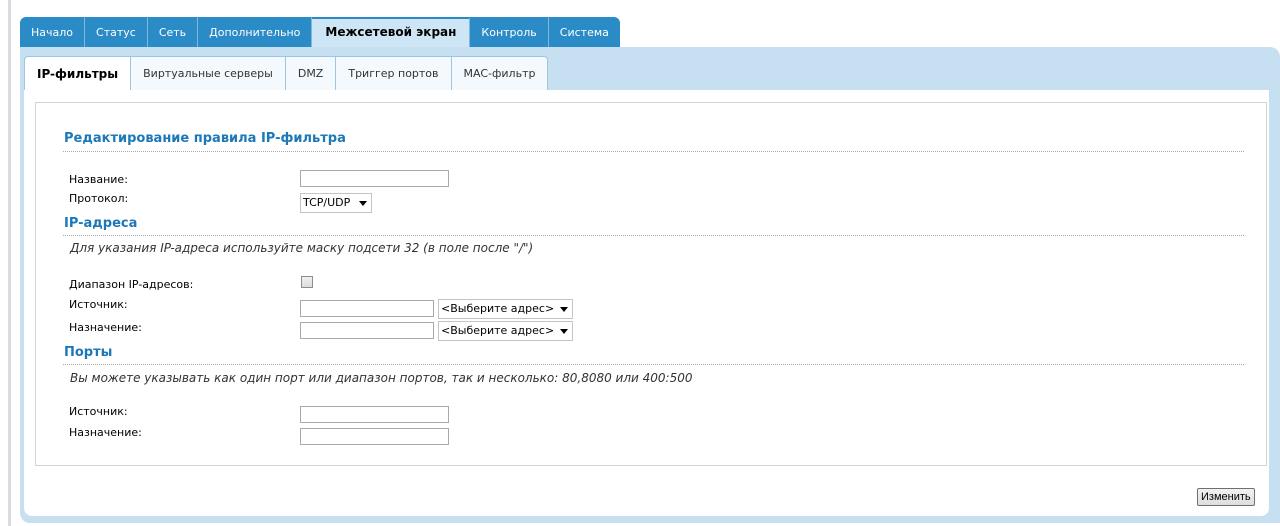 The image size is (1280, 526). What do you see at coordinates (327, 202) in the screenshot?
I see `protocol-select-value: TCP/UDP` at bounding box center [327, 202].